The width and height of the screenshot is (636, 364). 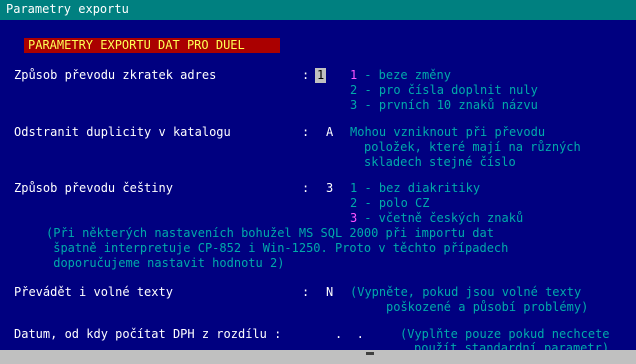 What do you see at coordinates (152, 45) in the screenshot?
I see `section-header: PARAMETRY EXPORTU DAT PRO DUEL` at bounding box center [152, 45].